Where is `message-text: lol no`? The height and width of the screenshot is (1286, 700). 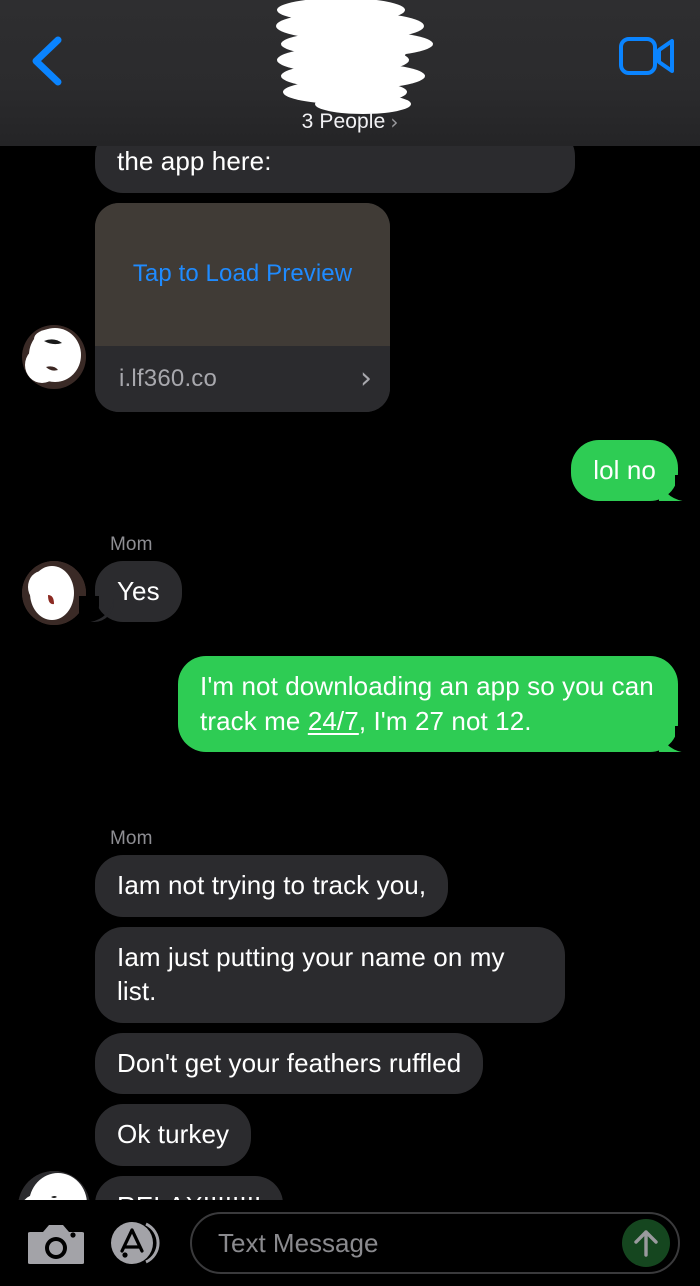 message-text: lol no is located at coordinates (624, 469).